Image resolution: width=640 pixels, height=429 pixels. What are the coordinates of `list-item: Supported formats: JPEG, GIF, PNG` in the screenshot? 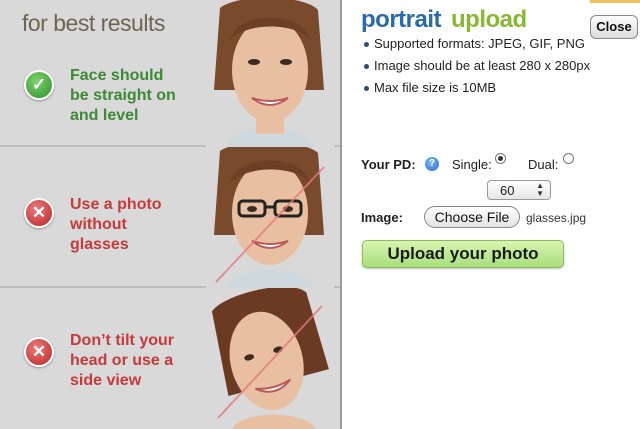 It's located at (484, 44).